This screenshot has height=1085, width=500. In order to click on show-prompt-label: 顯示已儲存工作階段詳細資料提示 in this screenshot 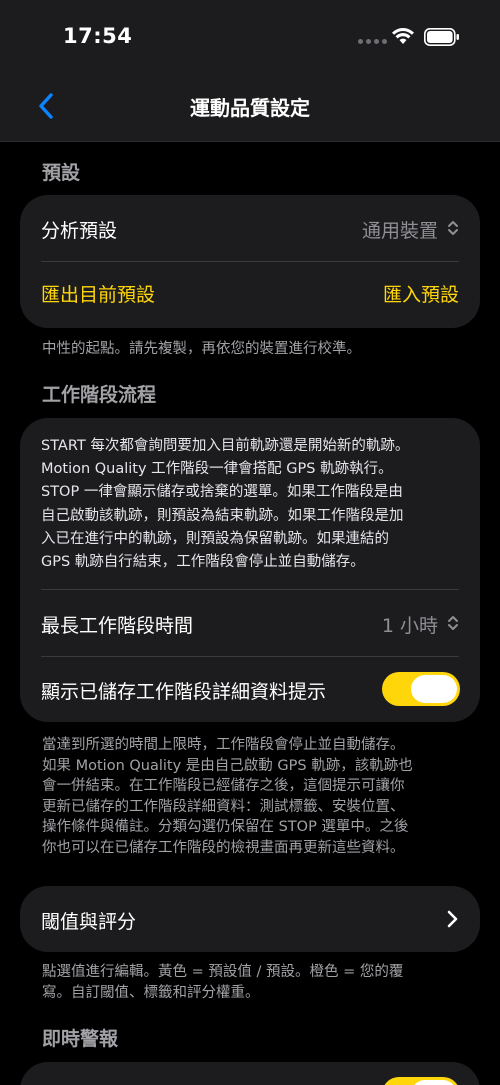, I will do `click(184, 692)`.